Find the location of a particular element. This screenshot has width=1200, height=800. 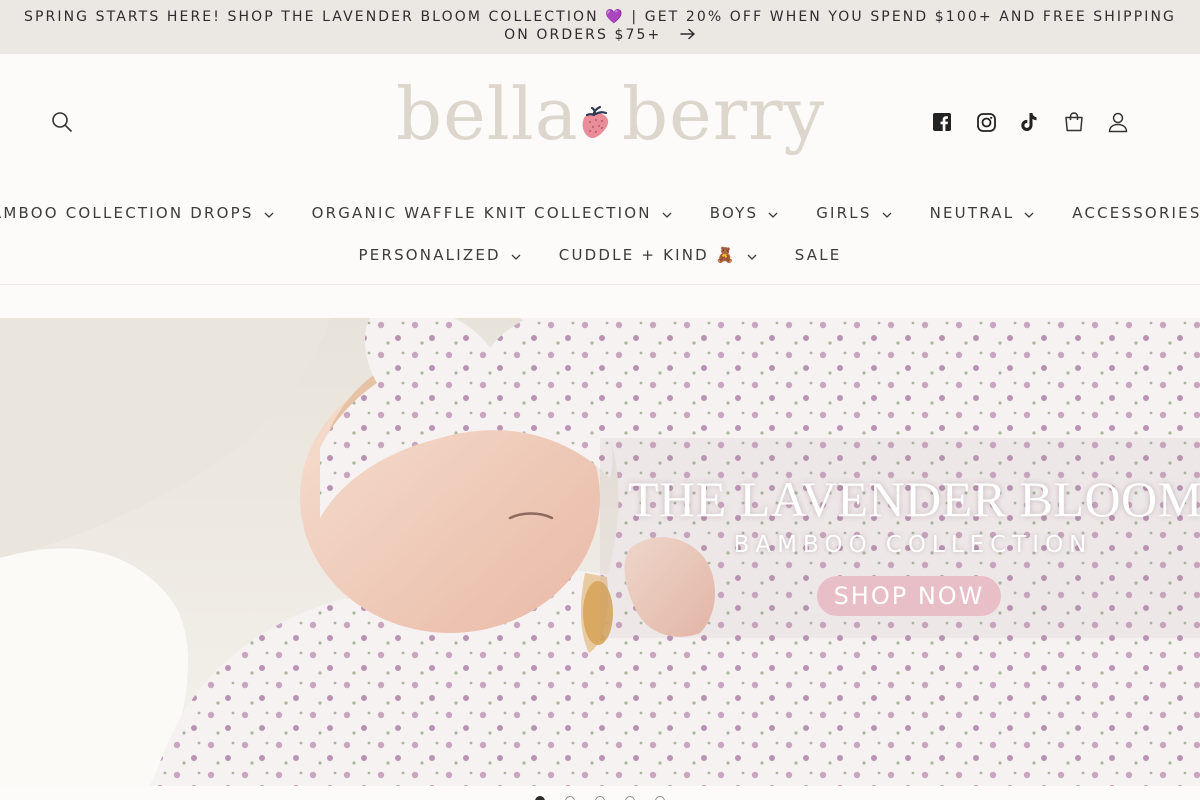

cart-icon is located at coordinates (1074, 122).